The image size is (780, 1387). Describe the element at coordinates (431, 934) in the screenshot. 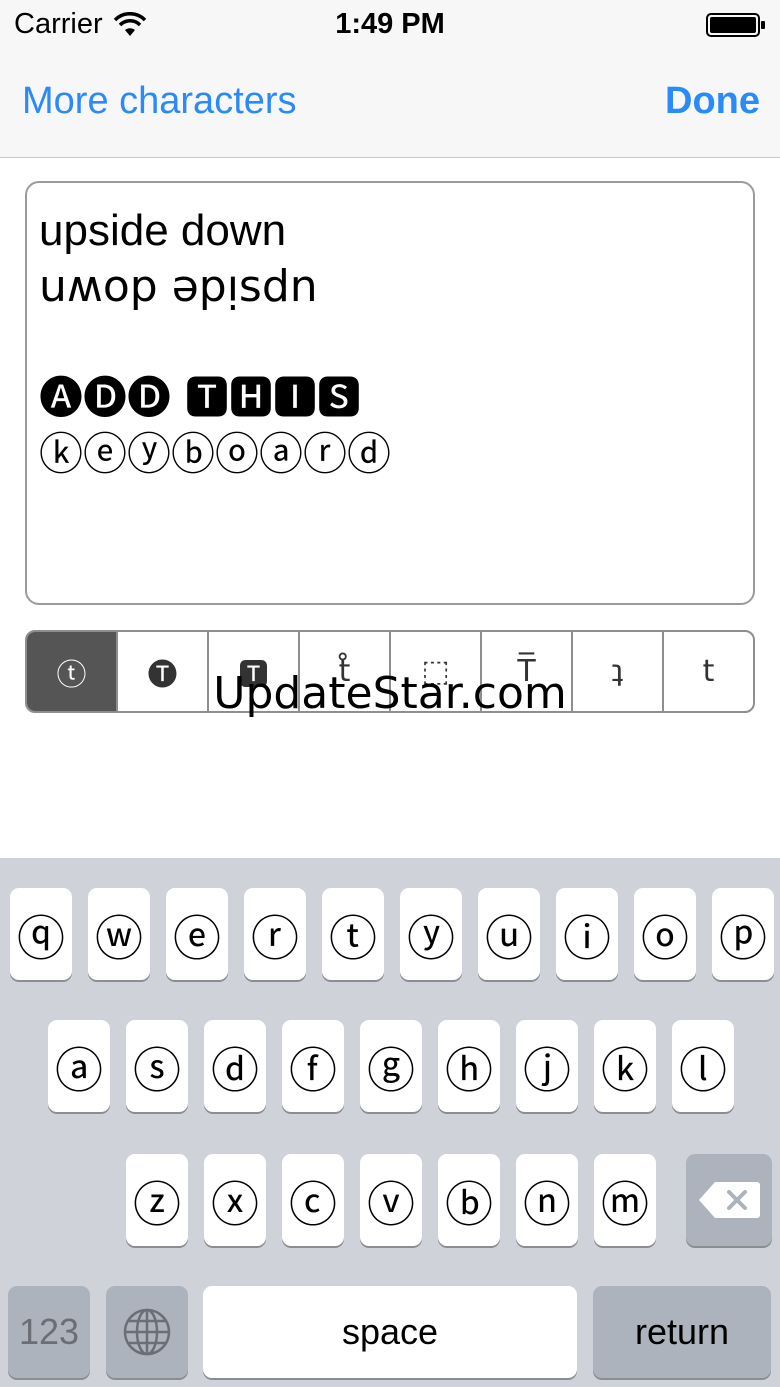

I see `key-y: ⓨ` at that location.